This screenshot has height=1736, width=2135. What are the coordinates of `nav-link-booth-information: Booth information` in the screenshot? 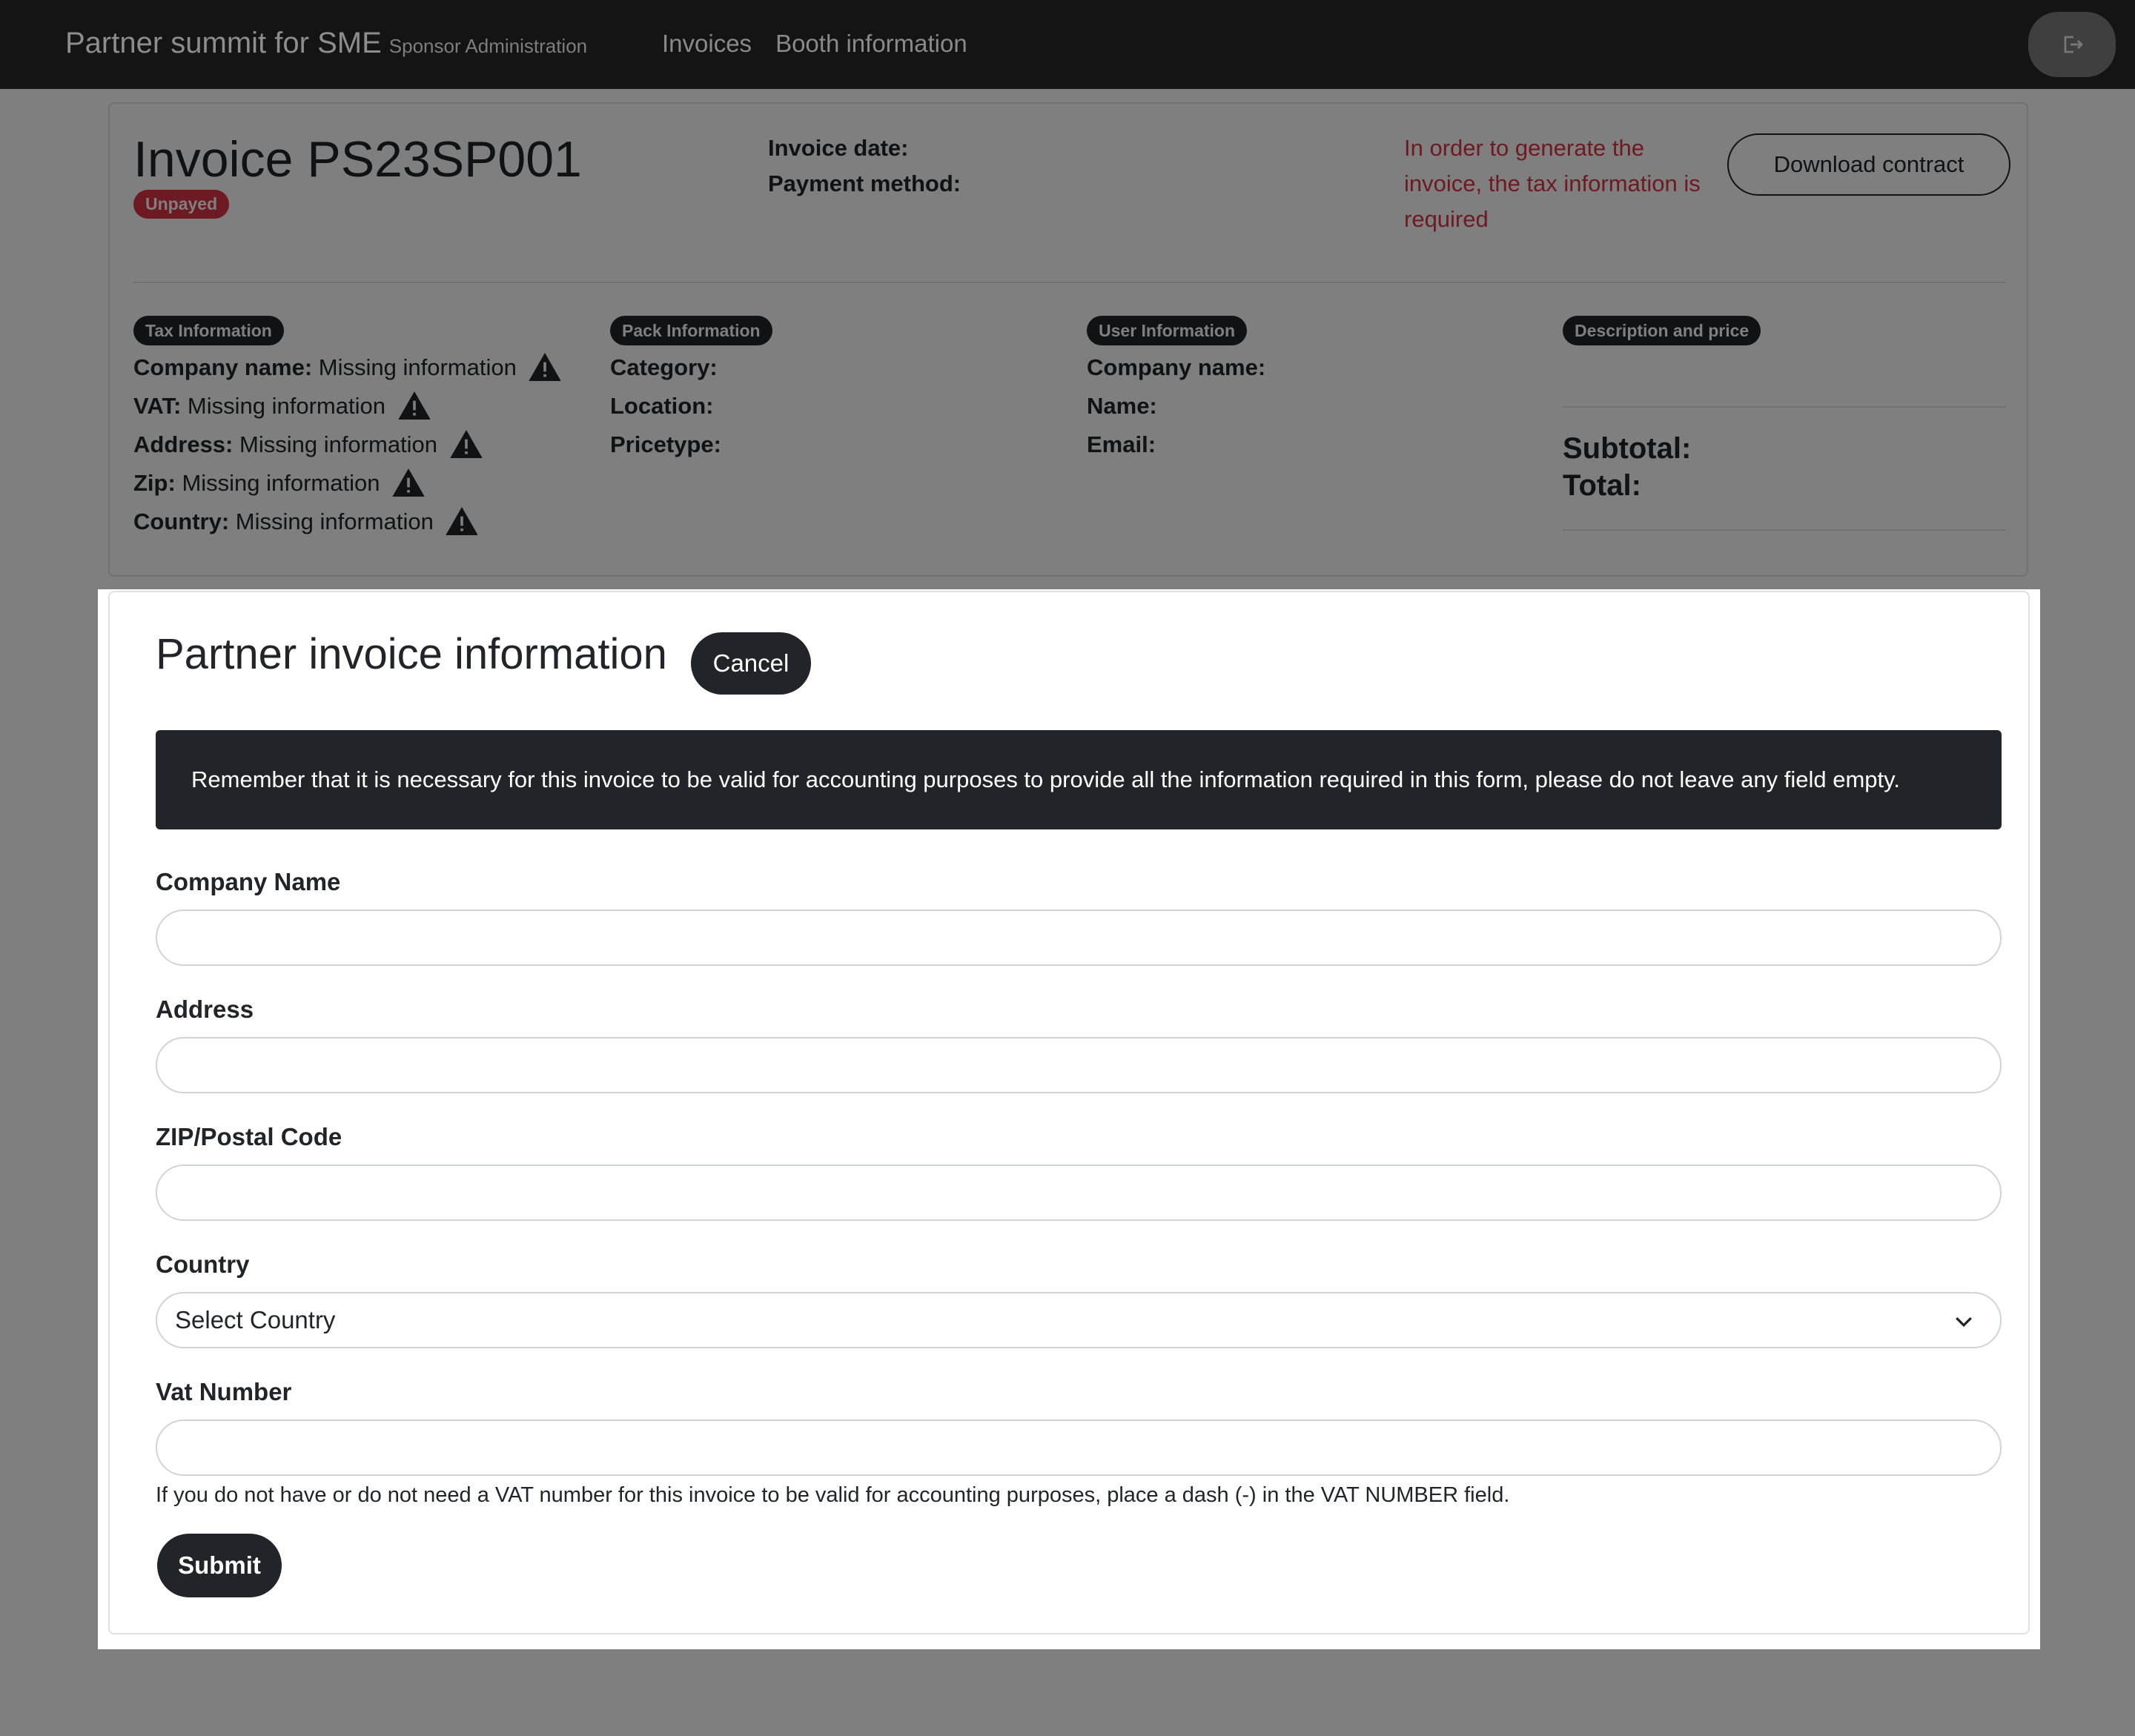 It's located at (871, 44).